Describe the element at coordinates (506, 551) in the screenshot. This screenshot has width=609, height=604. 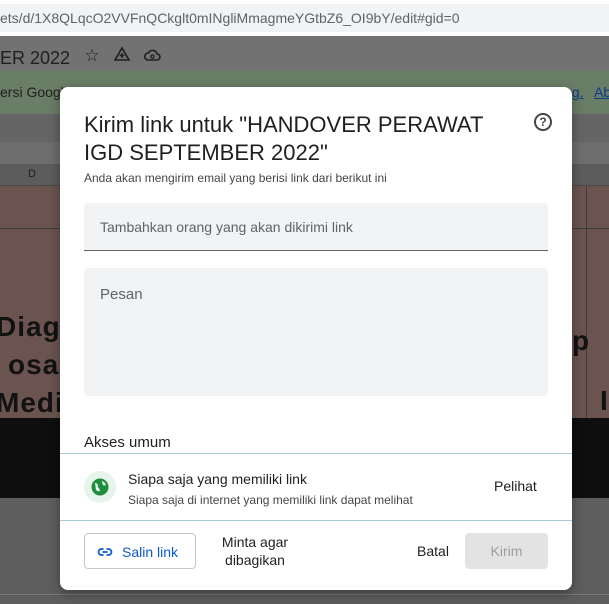
I see `send-button: Kirim` at that location.